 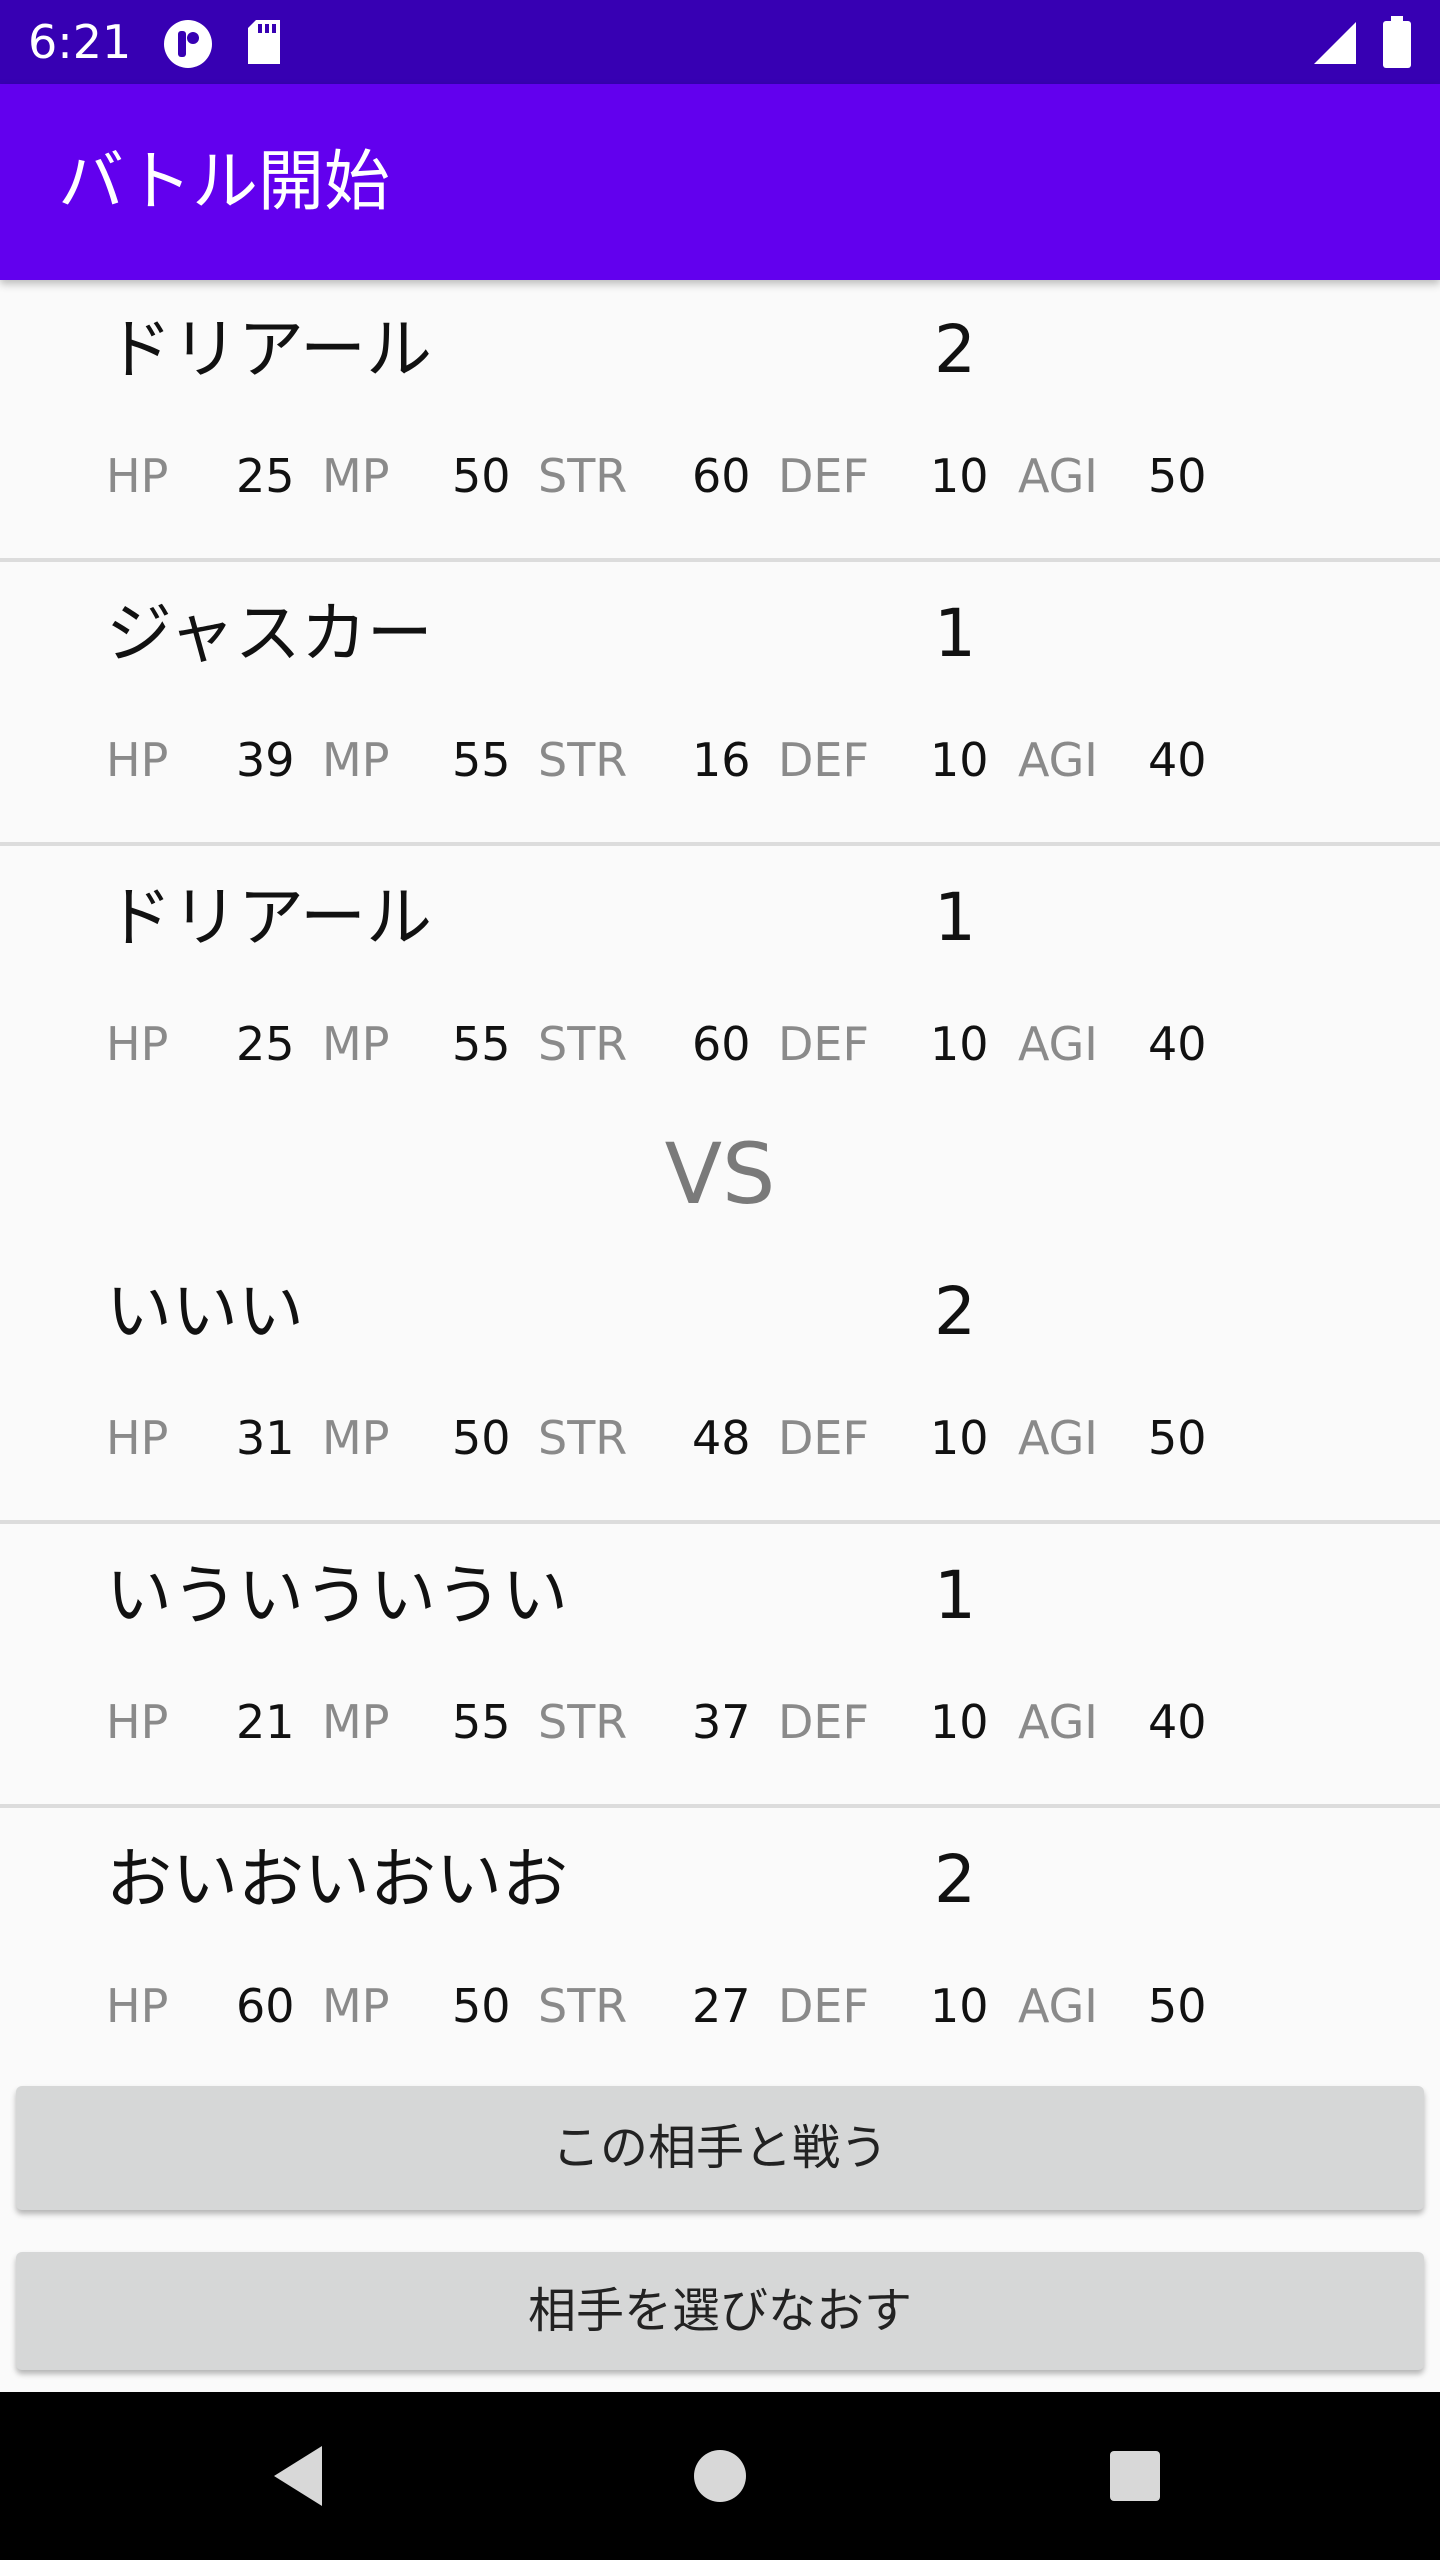 What do you see at coordinates (1135, 2476) in the screenshot?
I see `recents-icon` at bounding box center [1135, 2476].